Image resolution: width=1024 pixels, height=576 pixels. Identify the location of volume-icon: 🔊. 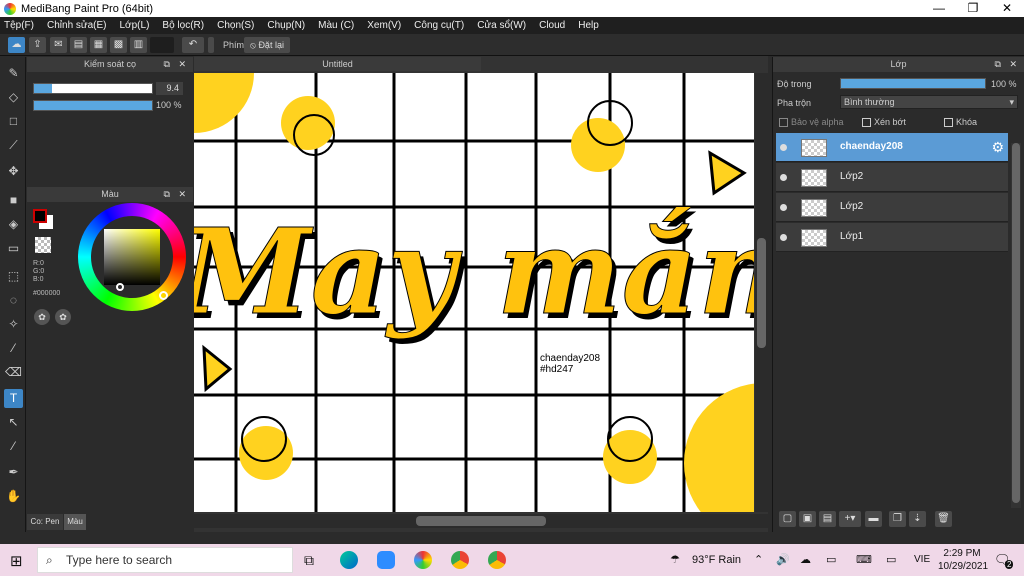
(783, 559).